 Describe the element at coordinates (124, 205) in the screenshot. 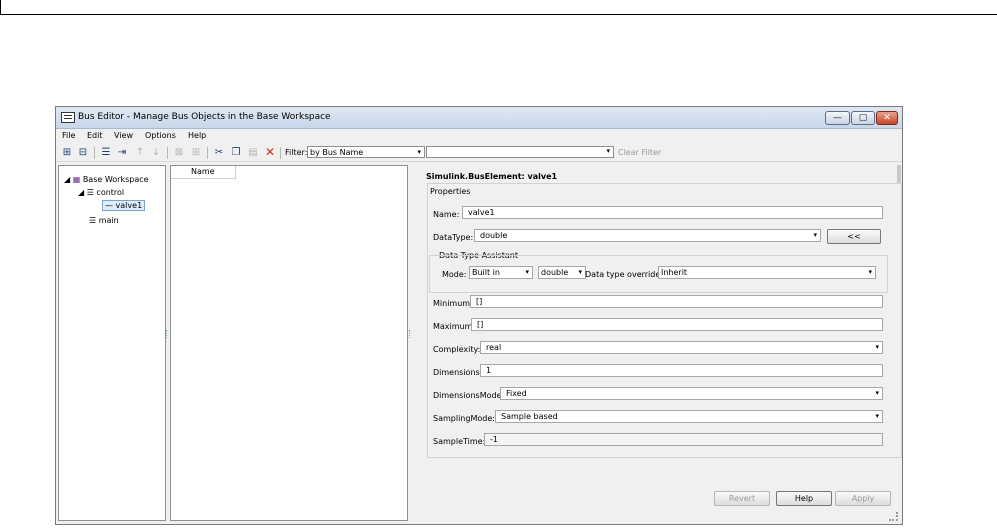

I see `tree-item-valve1: — valve1` at that location.